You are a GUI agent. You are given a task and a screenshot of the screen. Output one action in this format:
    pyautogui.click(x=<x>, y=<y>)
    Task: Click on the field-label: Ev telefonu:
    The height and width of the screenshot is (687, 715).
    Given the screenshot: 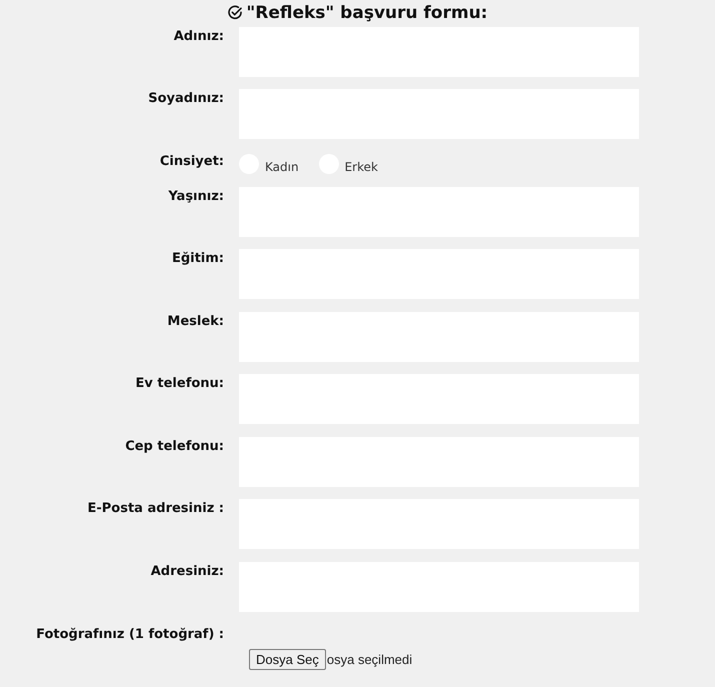 What is the action you would take?
    pyautogui.click(x=179, y=384)
    